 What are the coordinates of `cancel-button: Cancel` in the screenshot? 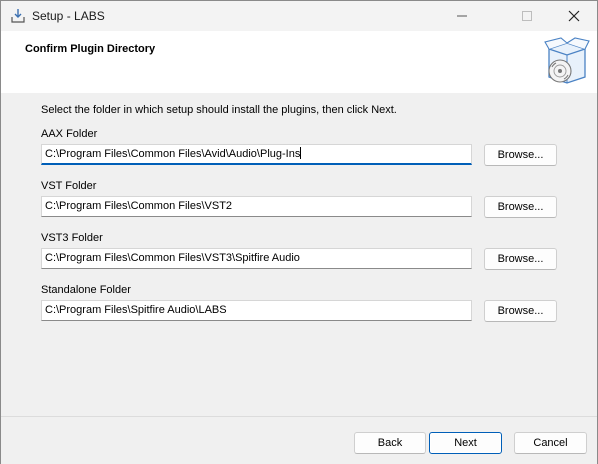 It's located at (550, 443).